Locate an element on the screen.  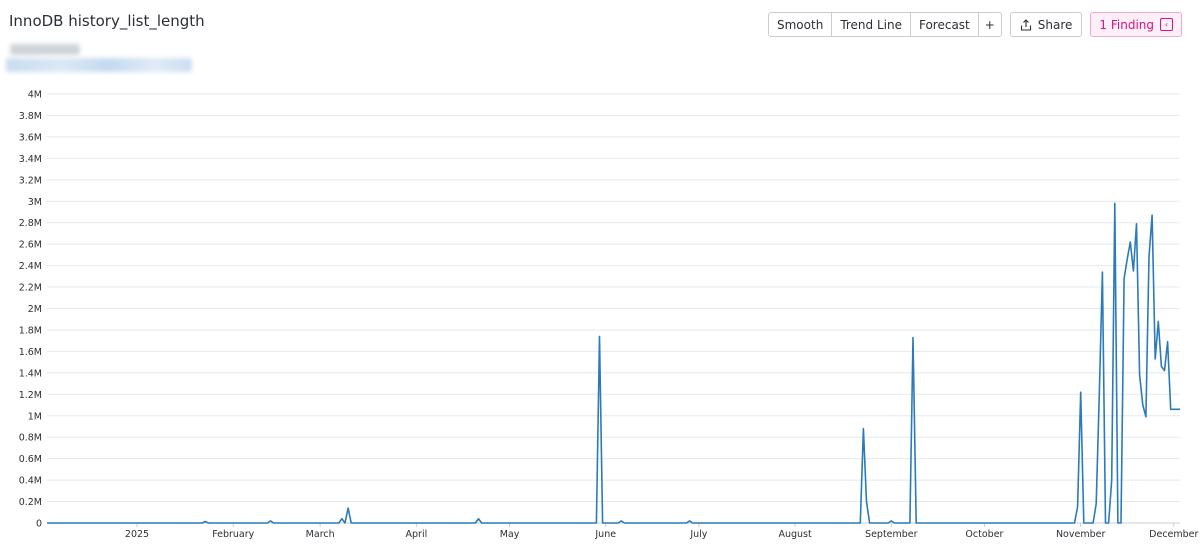
x-tick-label: September is located at coordinates (891, 534).